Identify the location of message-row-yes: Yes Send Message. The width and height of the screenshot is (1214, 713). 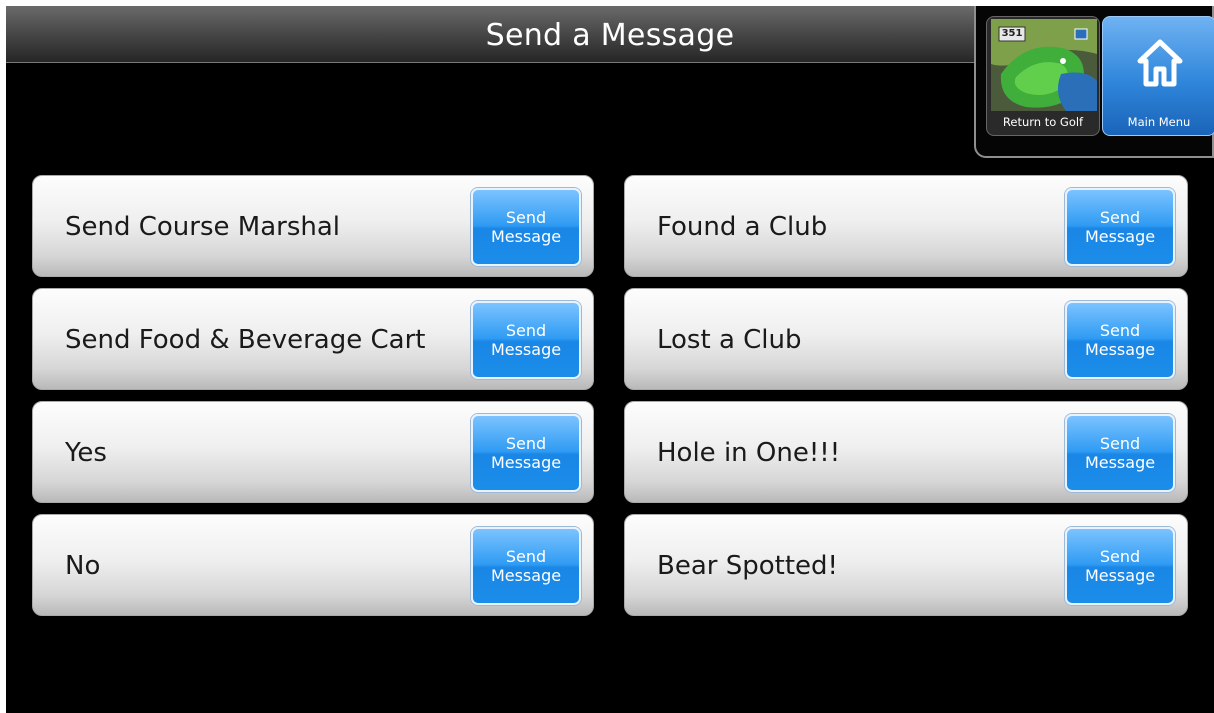
(313, 452).